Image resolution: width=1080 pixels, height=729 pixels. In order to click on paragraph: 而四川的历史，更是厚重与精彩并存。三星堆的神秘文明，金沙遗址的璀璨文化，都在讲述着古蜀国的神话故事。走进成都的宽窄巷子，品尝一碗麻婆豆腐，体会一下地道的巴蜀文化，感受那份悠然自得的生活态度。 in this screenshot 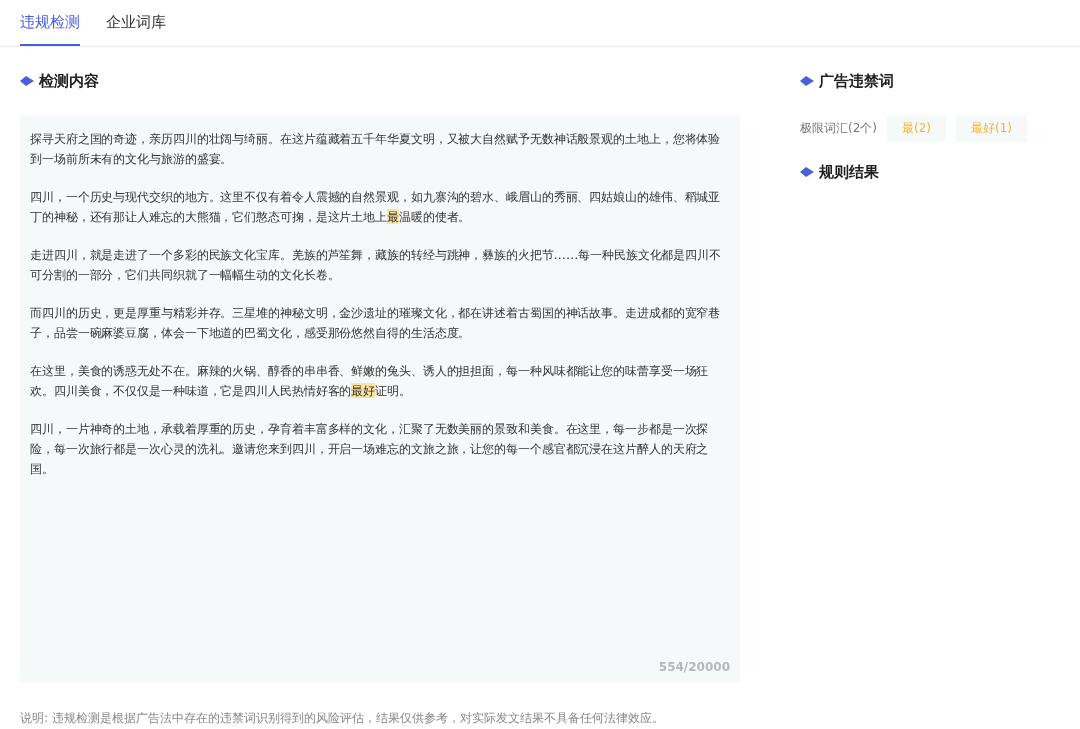, I will do `click(376, 323)`.